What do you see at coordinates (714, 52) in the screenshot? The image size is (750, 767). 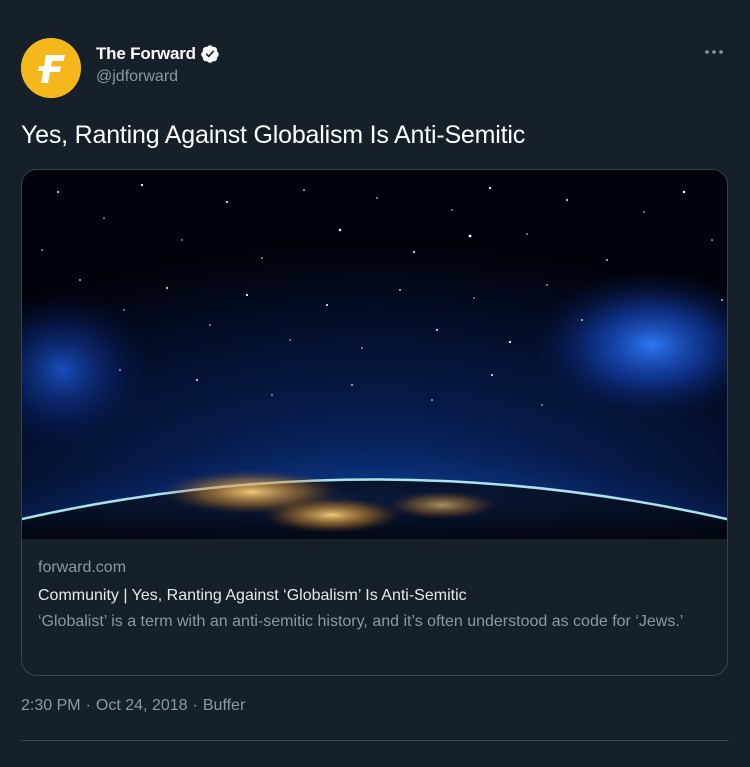 I see `more-options-icon` at bounding box center [714, 52].